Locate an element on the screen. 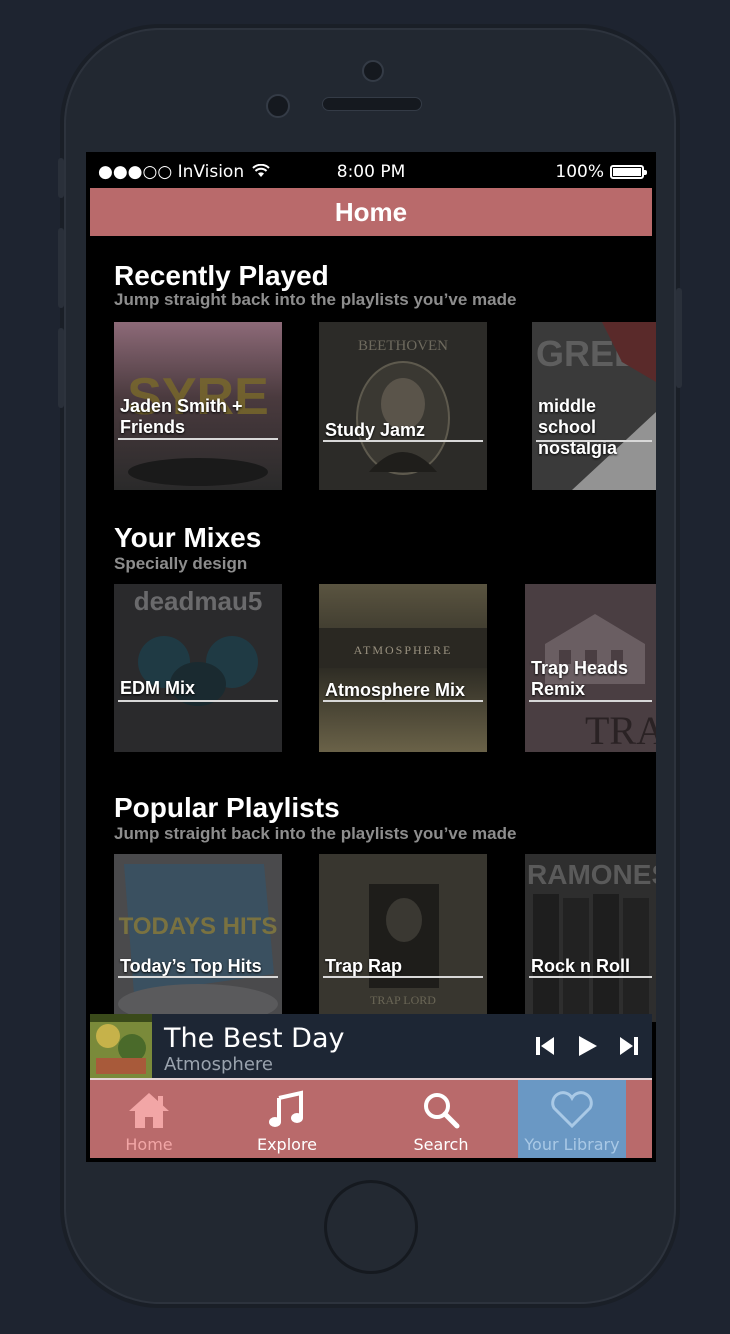  playlist-label: Trap Rap is located at coordinates (364, 966).